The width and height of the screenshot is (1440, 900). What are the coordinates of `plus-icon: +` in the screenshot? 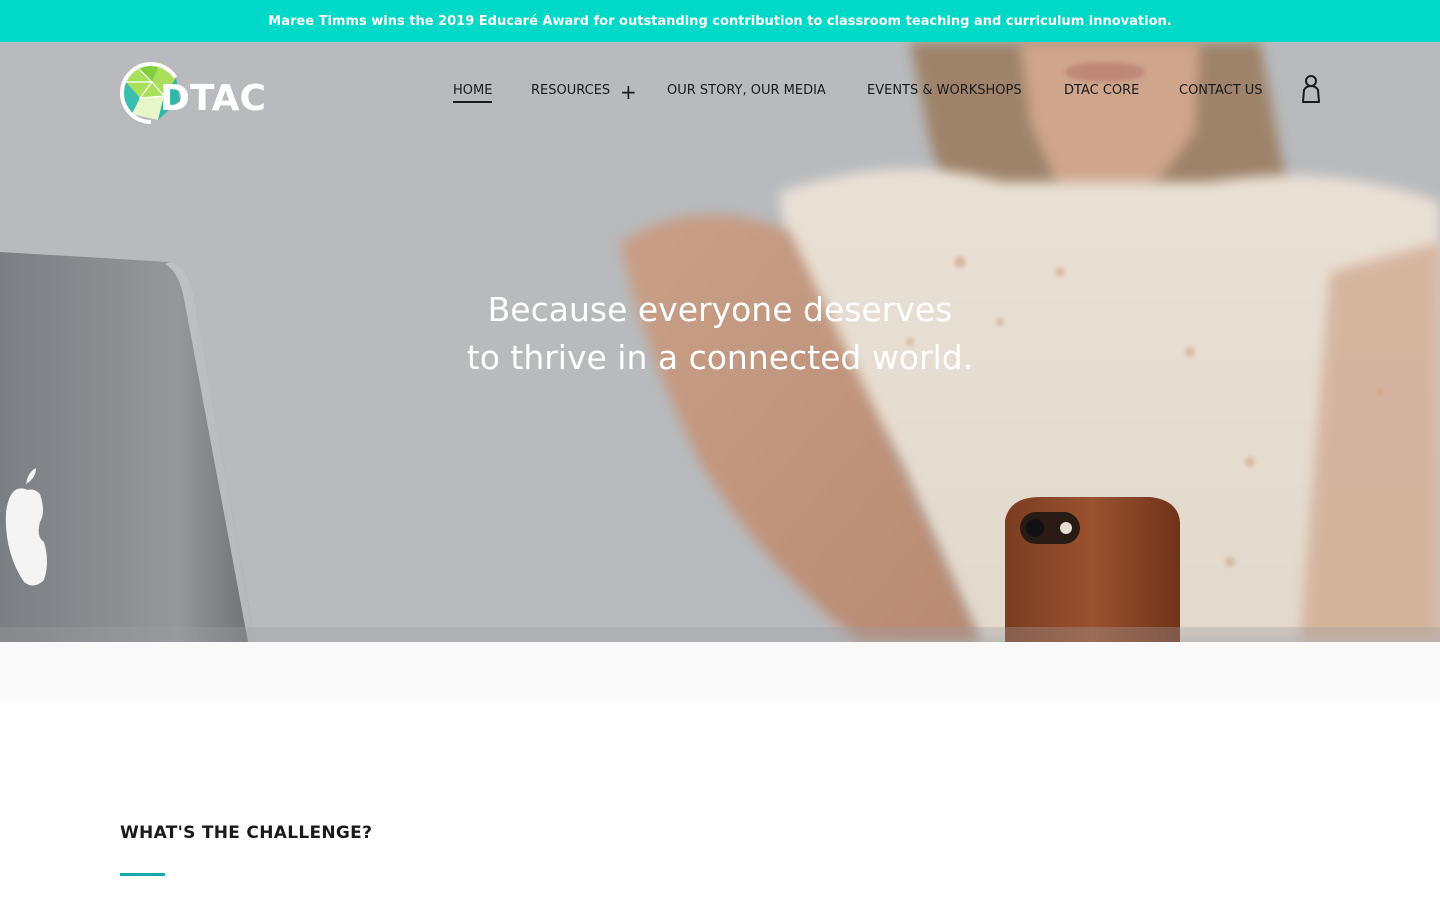 It's located at (628, 92).